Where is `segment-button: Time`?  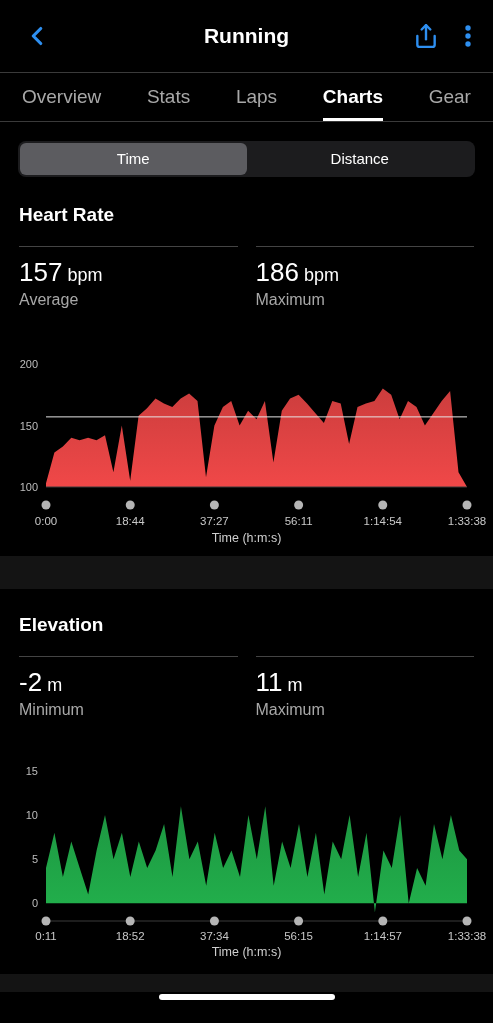 segment-button: Time is located at coordinates (133, 159).